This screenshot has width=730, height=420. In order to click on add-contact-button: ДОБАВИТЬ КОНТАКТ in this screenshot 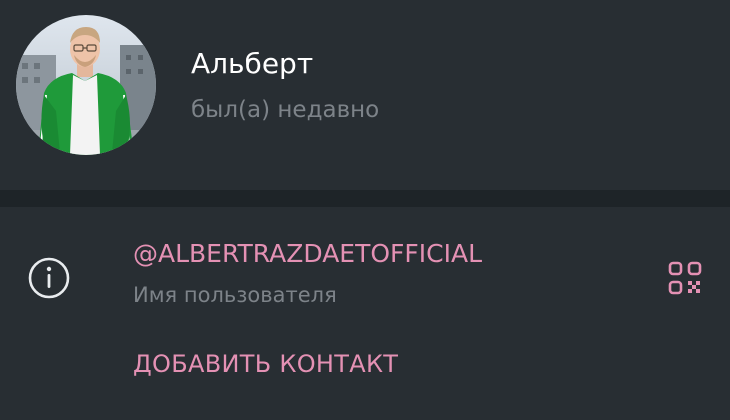, I will do `click(265, 364)`.